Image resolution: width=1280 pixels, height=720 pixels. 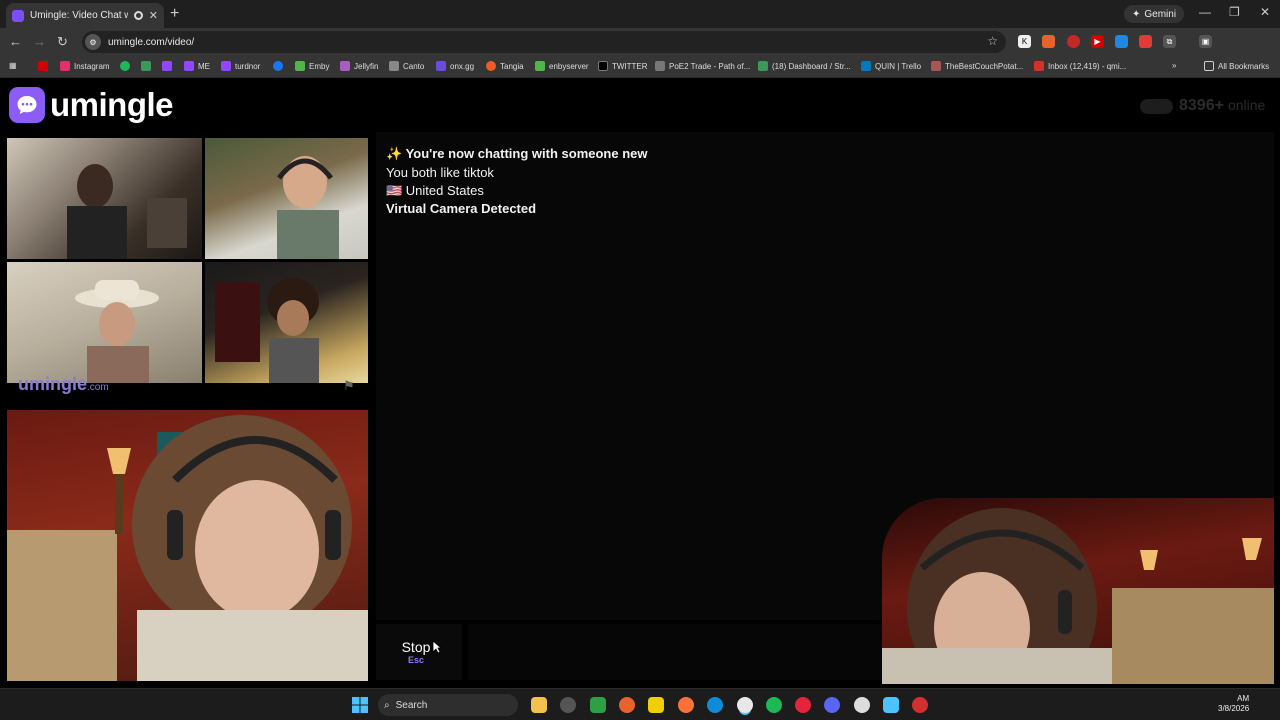 I want to click on instagram-icon, so click(x=65, y=66).